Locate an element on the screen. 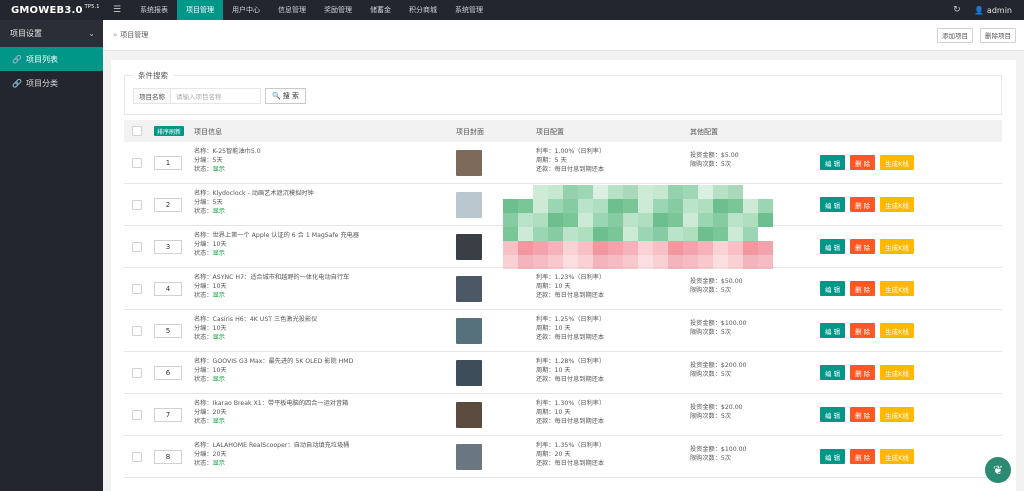 This screenshot has width=1024, height=491. sort-order-input: 8 is located at coordinates (168, 457).